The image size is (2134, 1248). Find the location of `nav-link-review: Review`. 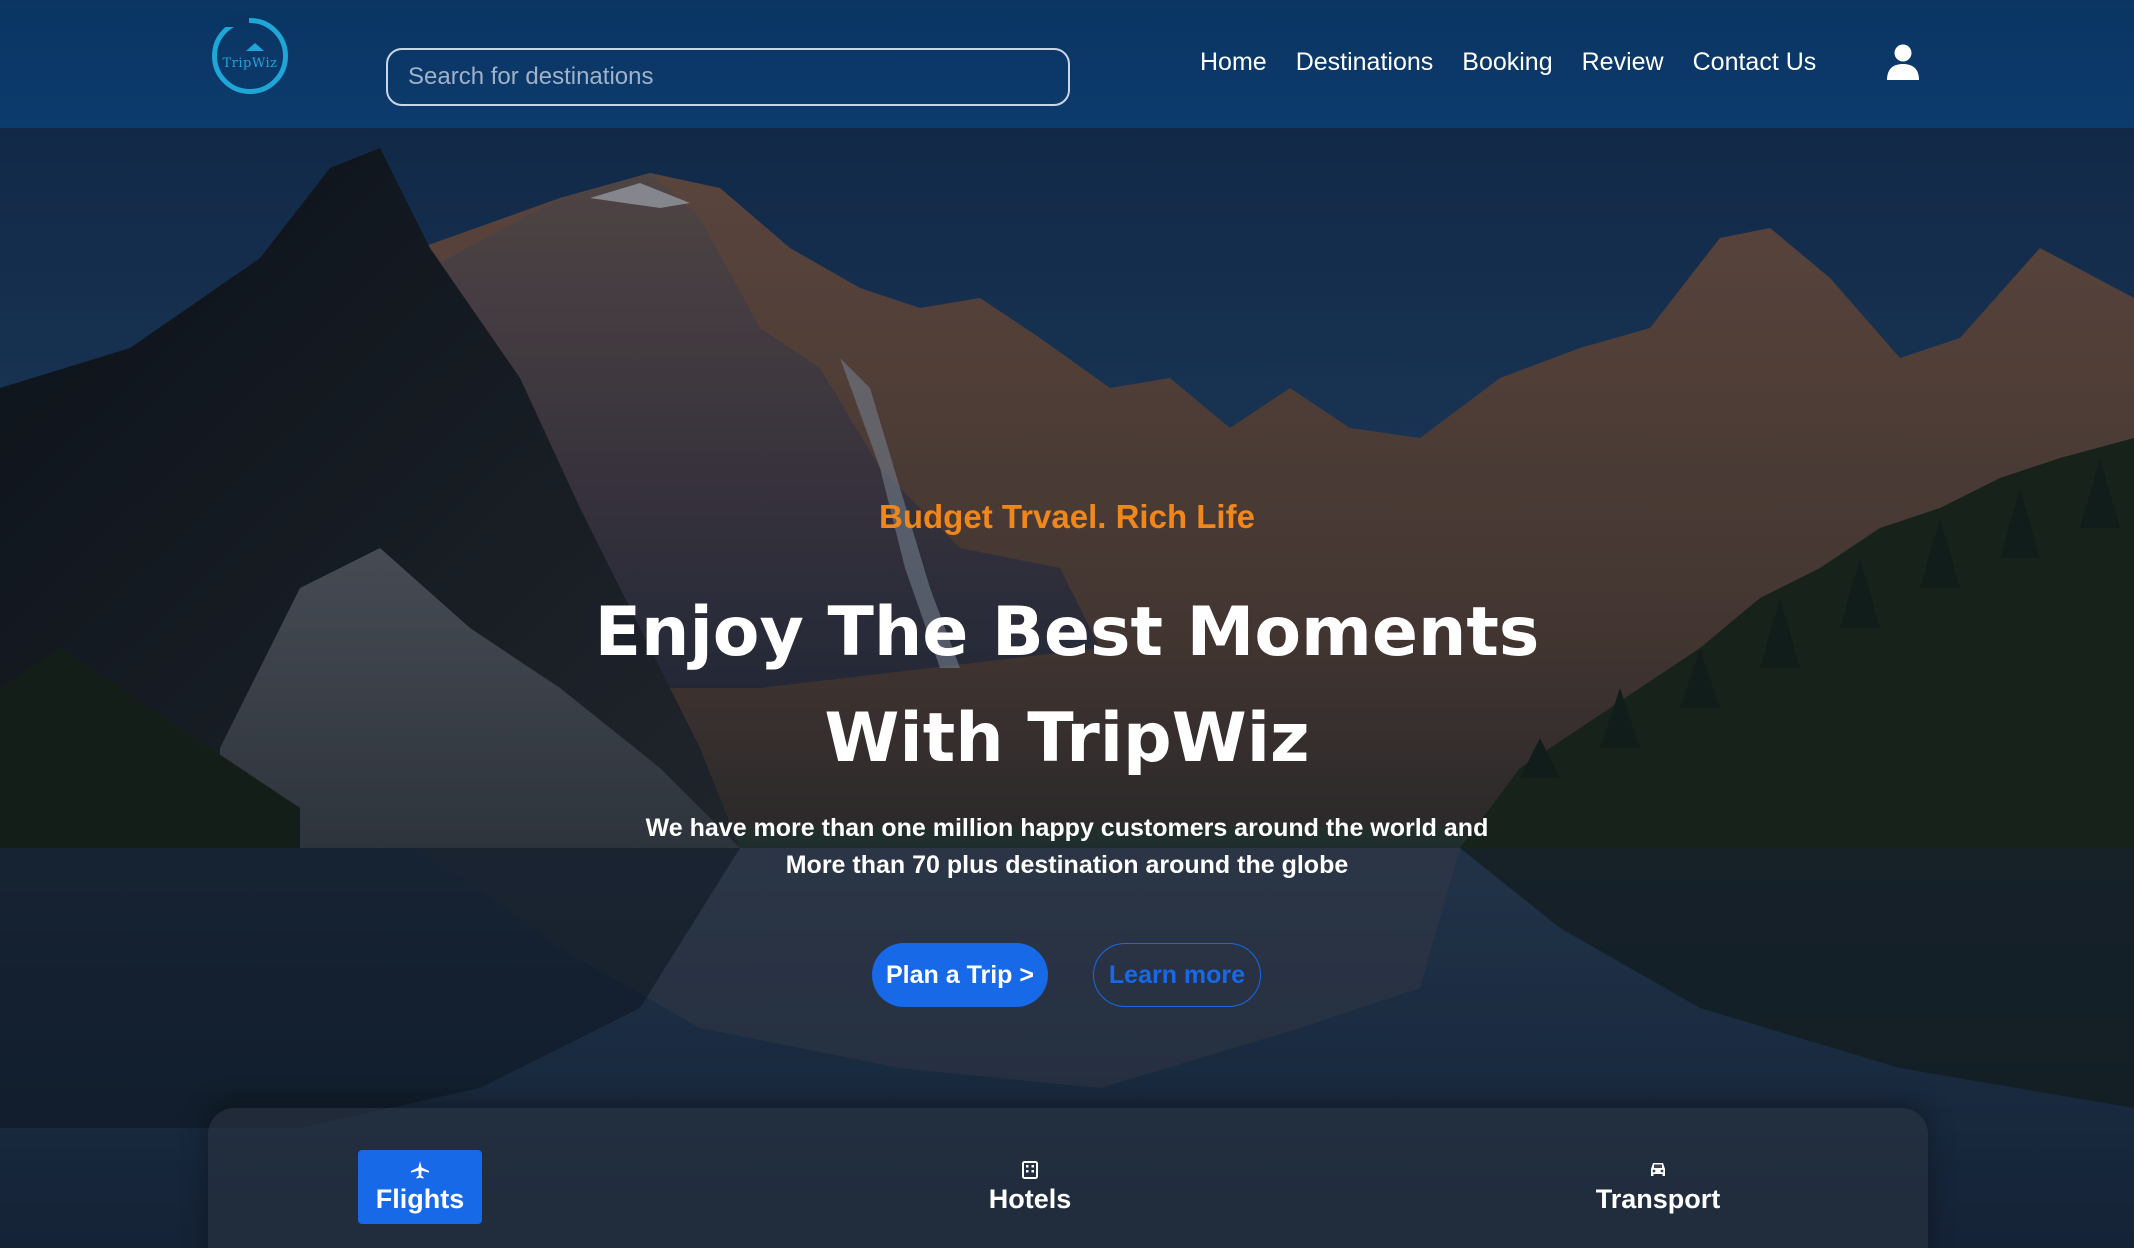

nav-link-review: Review is located at coordinates (1623, 62).